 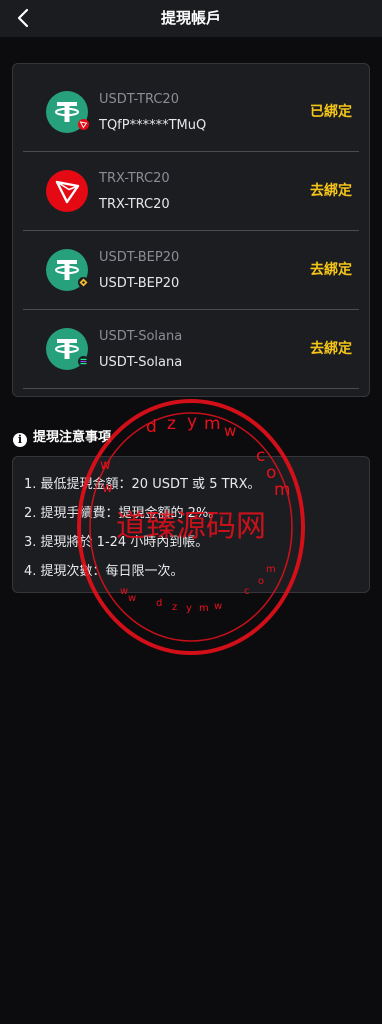 I want to click on solana-badge-icon, so click(x=83, y=361).